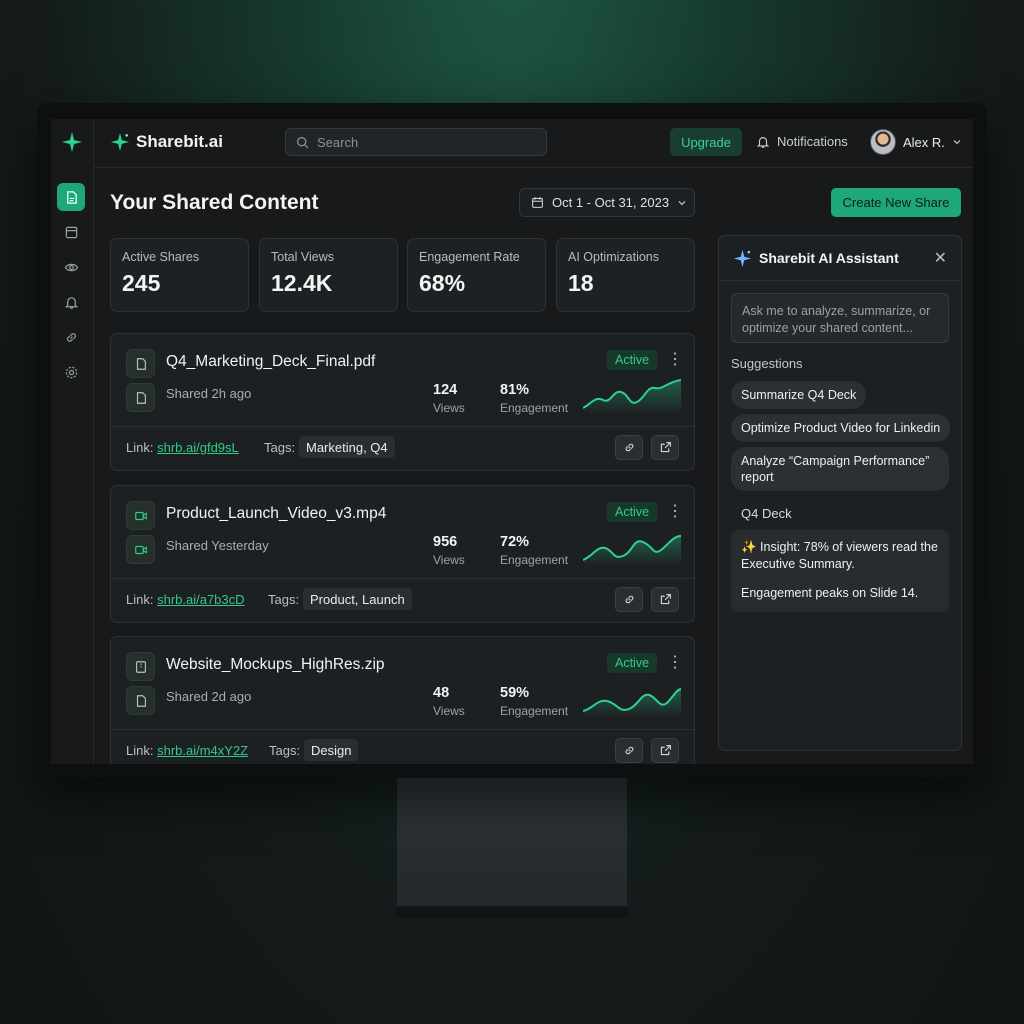  What do you see at coordinates (161, 257) in the screenshot?
I see `stat-label: Active Shares` at bounding box center [161, 257].